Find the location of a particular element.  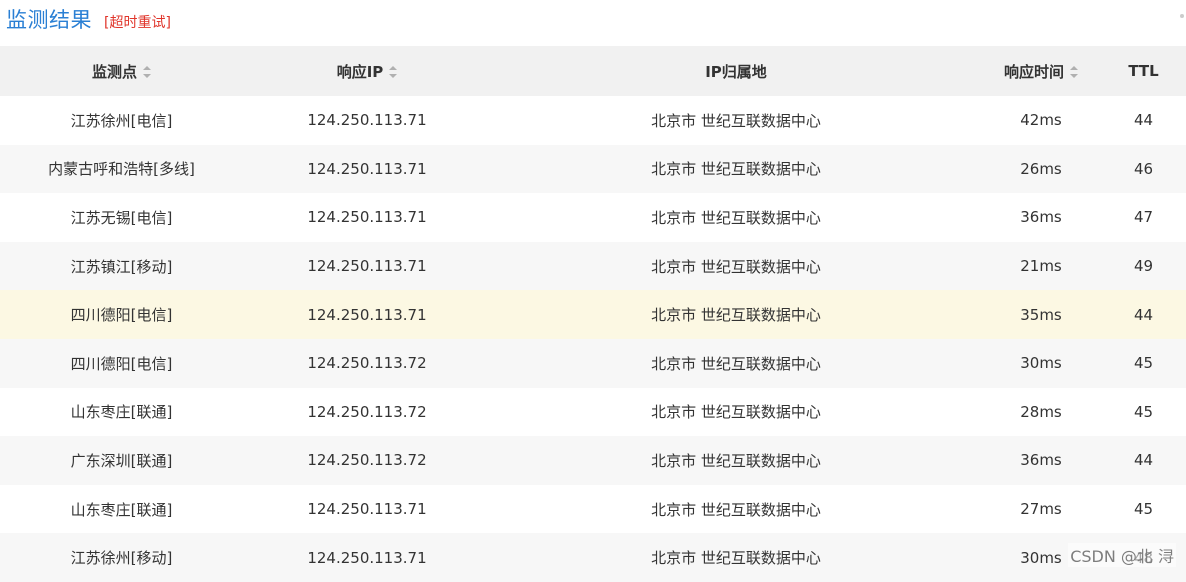

monitor-point-cell: 内蒙古呼和浩特[多线] is located at coordinates (121, 169).